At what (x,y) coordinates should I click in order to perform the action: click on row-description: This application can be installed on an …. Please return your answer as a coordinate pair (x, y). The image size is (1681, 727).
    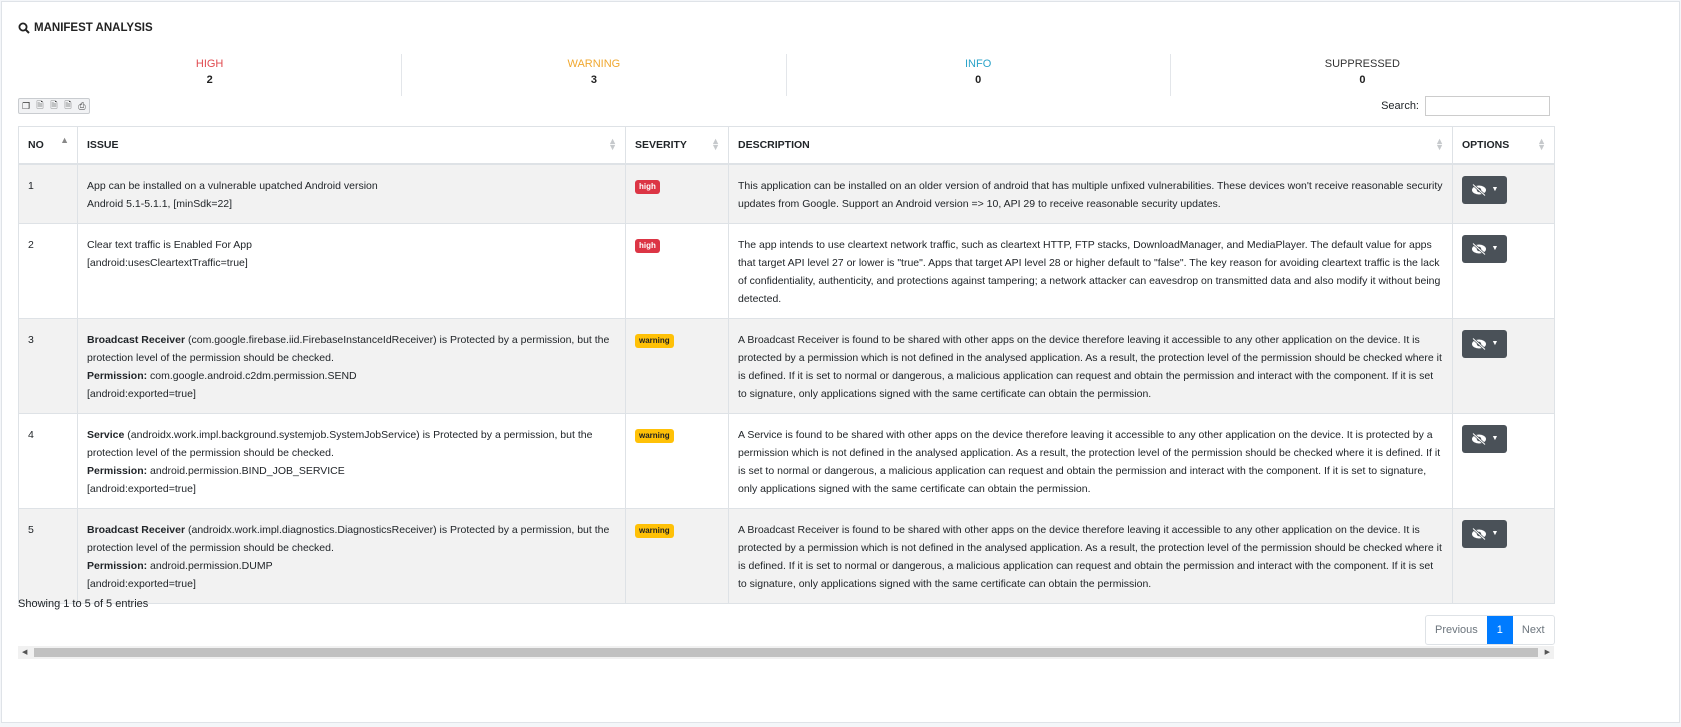
    Looking at the image, I should click on (1090, 193).